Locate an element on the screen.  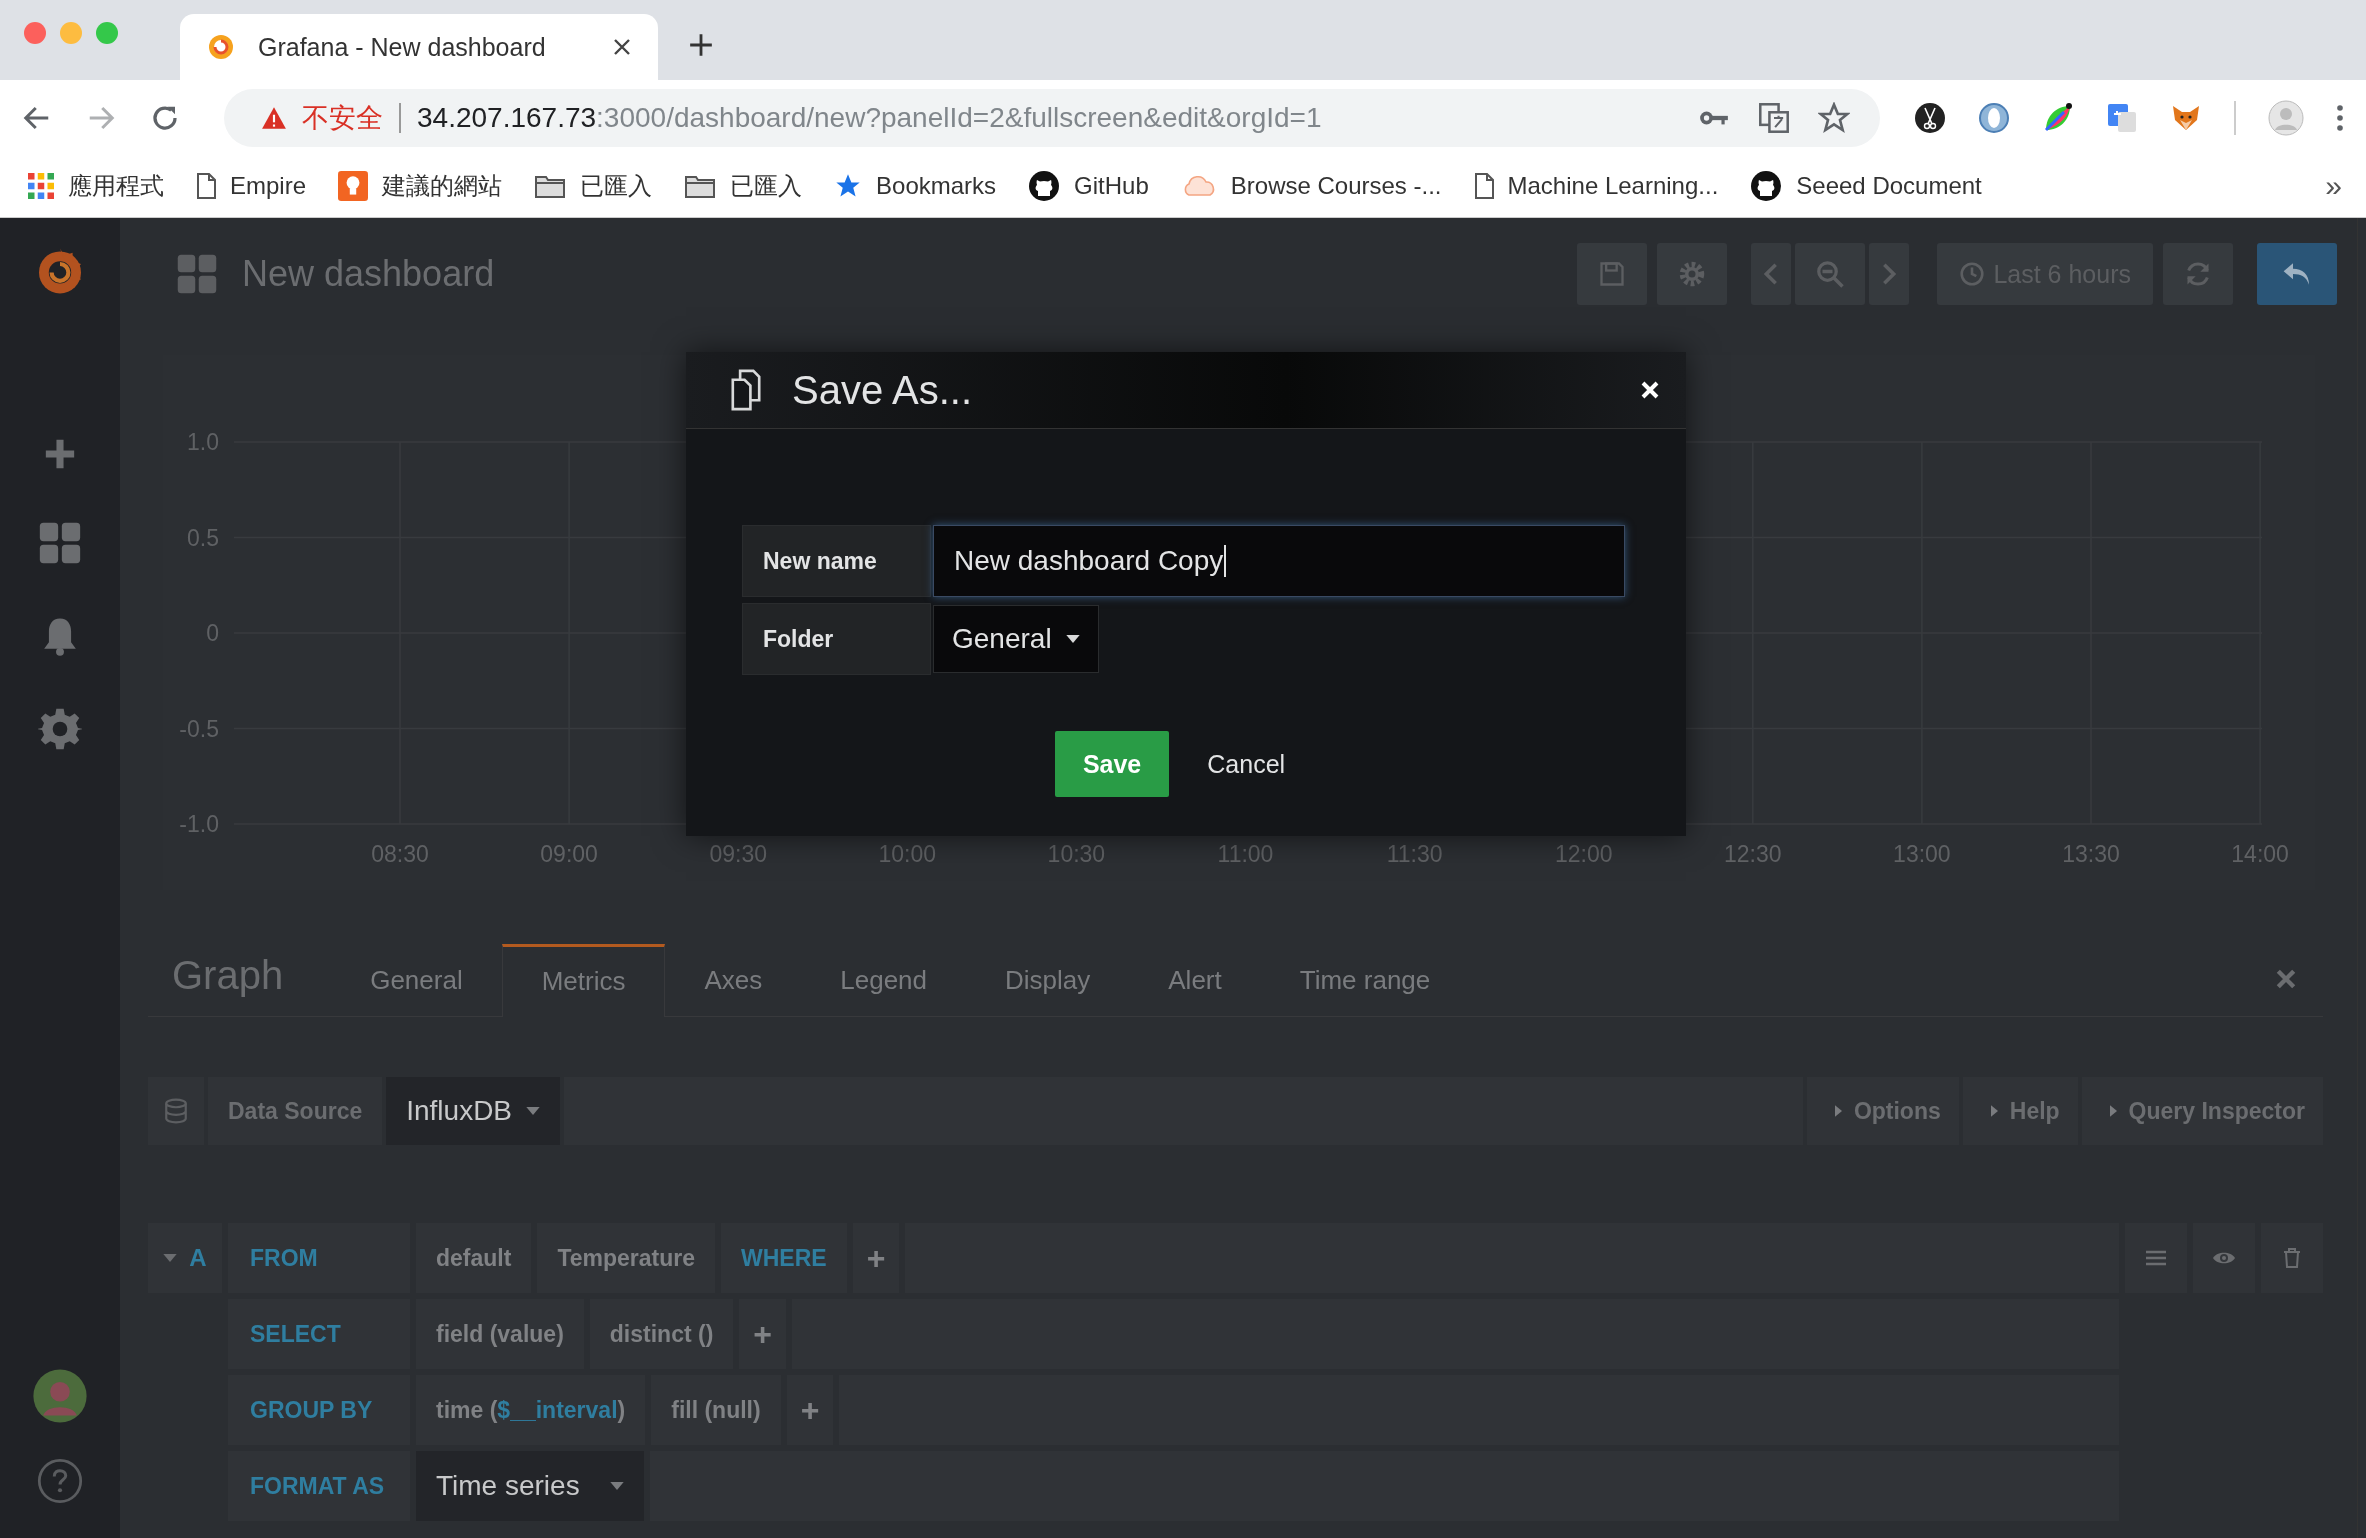
star-icon is located at coordinates (1834, 117).